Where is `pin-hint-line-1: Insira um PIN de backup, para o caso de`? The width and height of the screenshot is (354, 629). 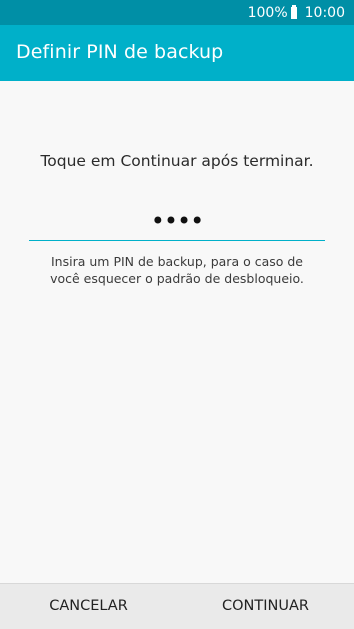
pin-hint-line-1: Insira um PIN de backup, para o caso de is located at coordinates (177, 261).